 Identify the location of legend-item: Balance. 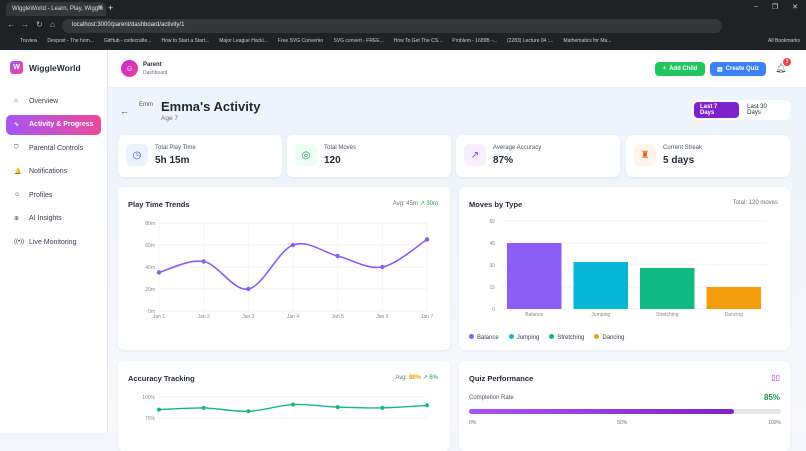
(484, 337).